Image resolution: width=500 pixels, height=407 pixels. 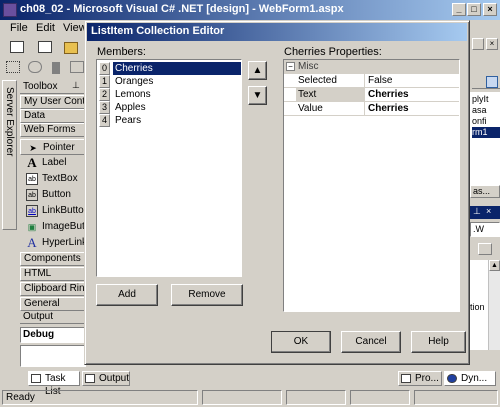 I want to click on server-explorer-tab: Server Explorer, so click(x=9, y=155).